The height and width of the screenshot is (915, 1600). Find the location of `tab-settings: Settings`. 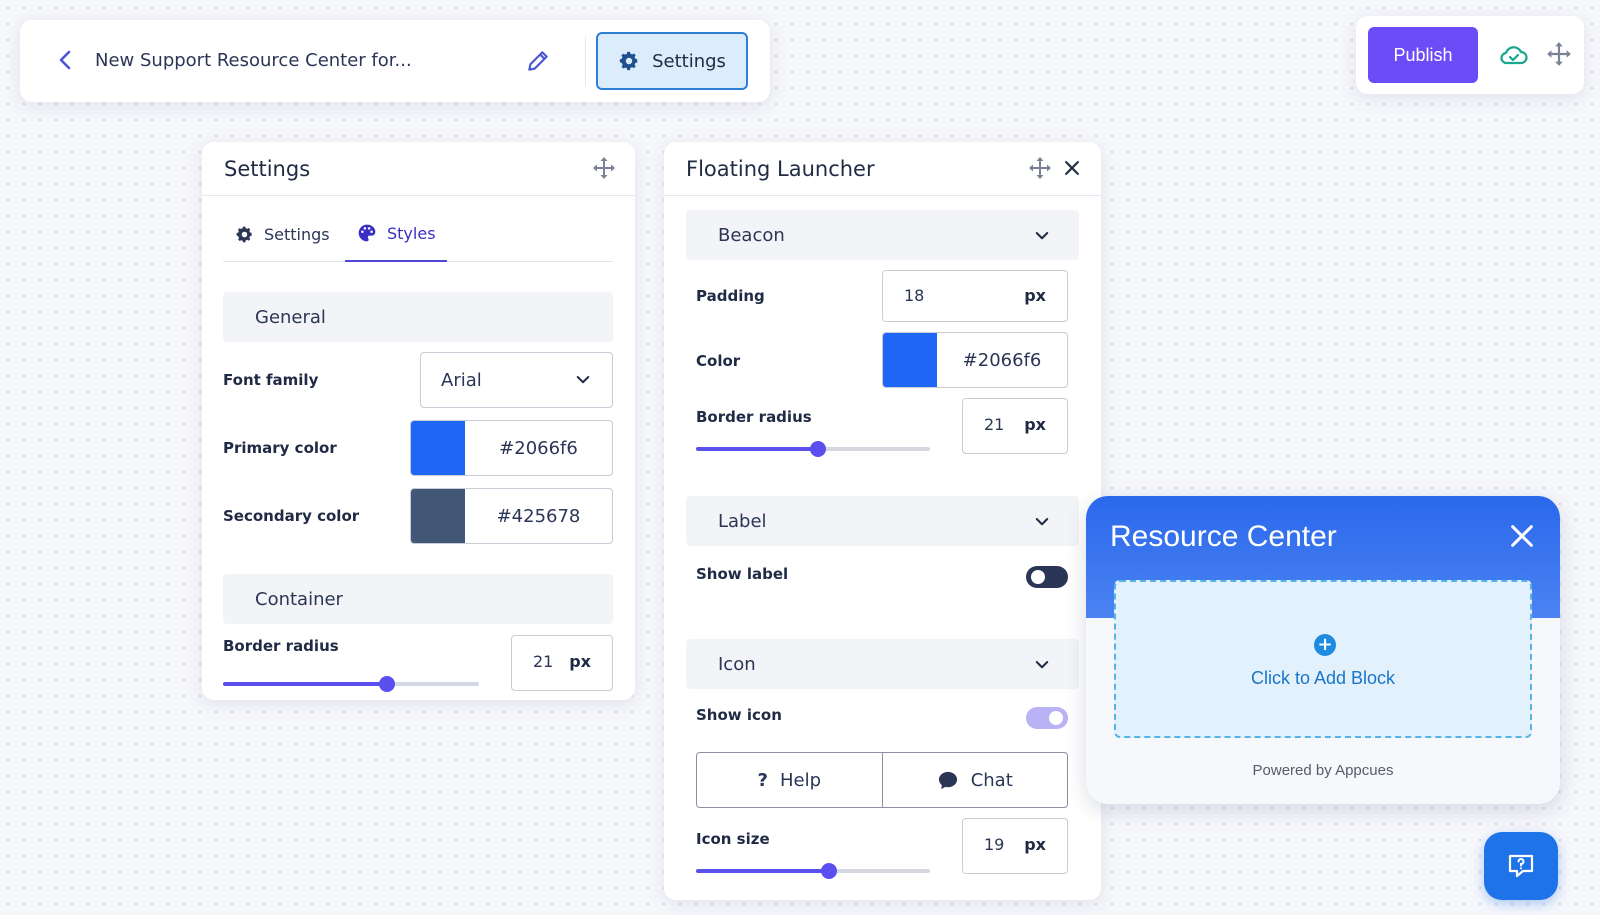

tab-settings: Settings is located at coordinates (289, 234).